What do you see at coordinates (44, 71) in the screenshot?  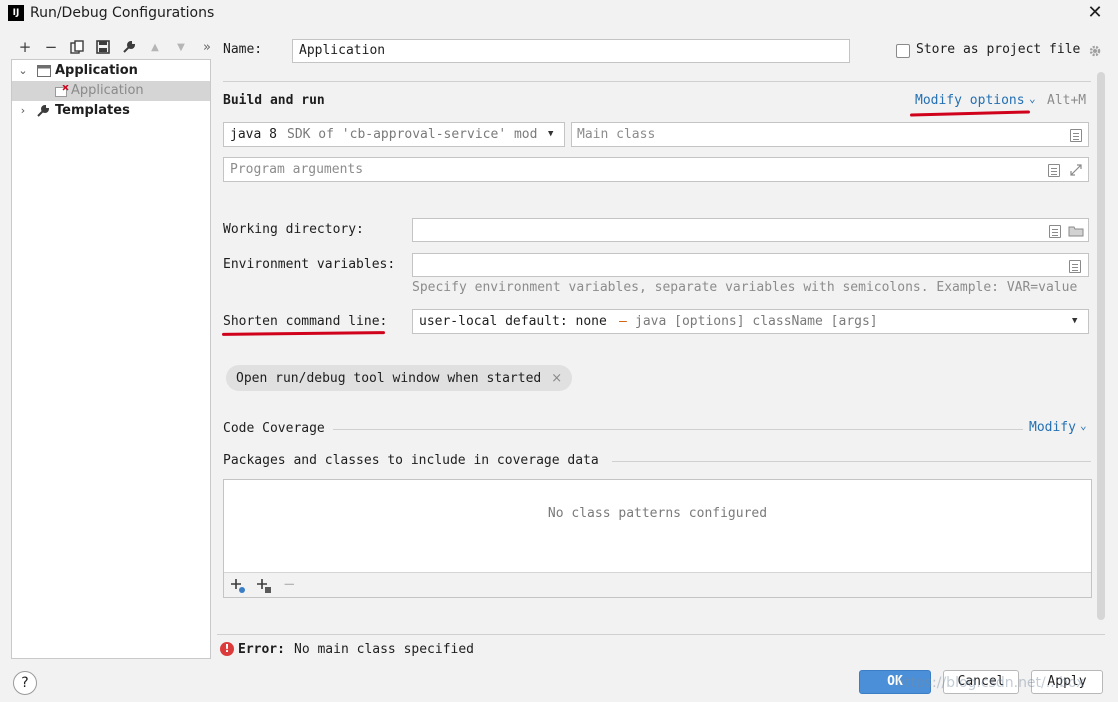 I see `application-icon` at bounding box center [44, 71].